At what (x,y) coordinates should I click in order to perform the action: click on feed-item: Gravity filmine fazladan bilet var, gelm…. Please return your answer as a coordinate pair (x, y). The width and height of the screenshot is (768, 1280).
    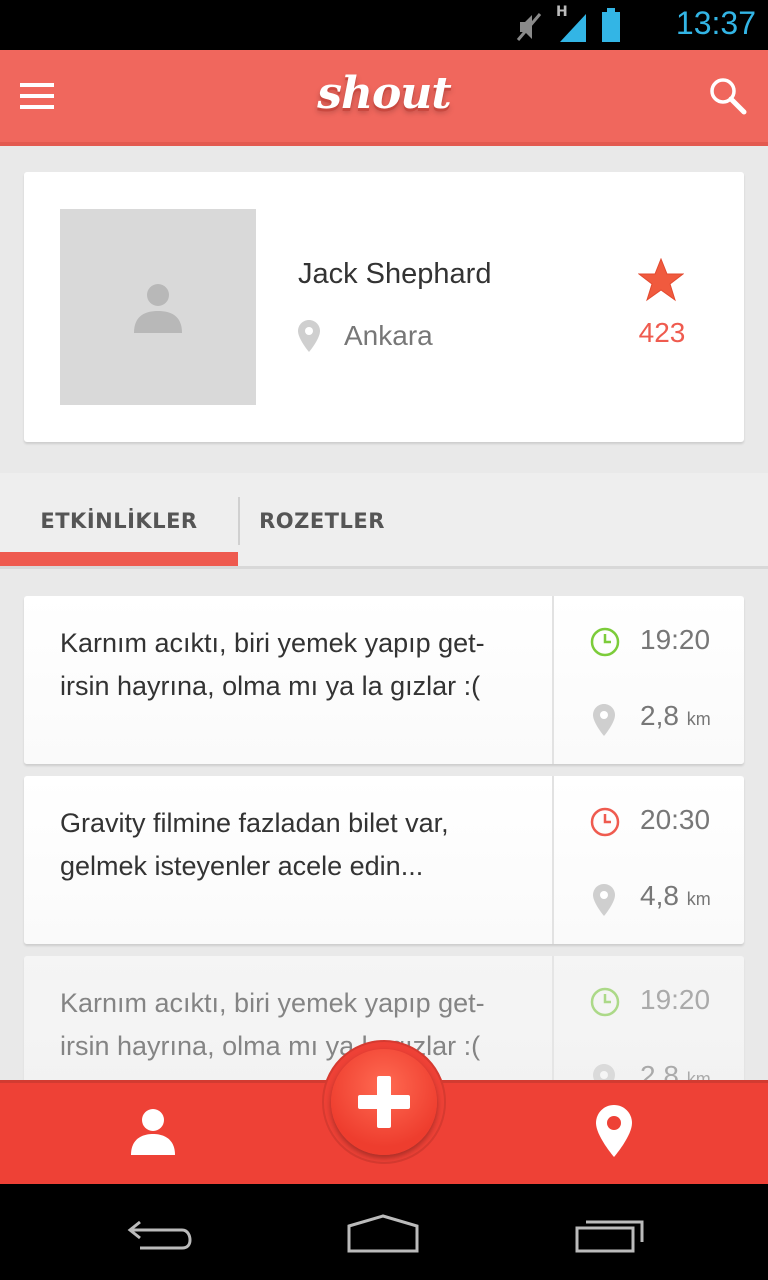
    Looking at the image, I should click on (384, 860).